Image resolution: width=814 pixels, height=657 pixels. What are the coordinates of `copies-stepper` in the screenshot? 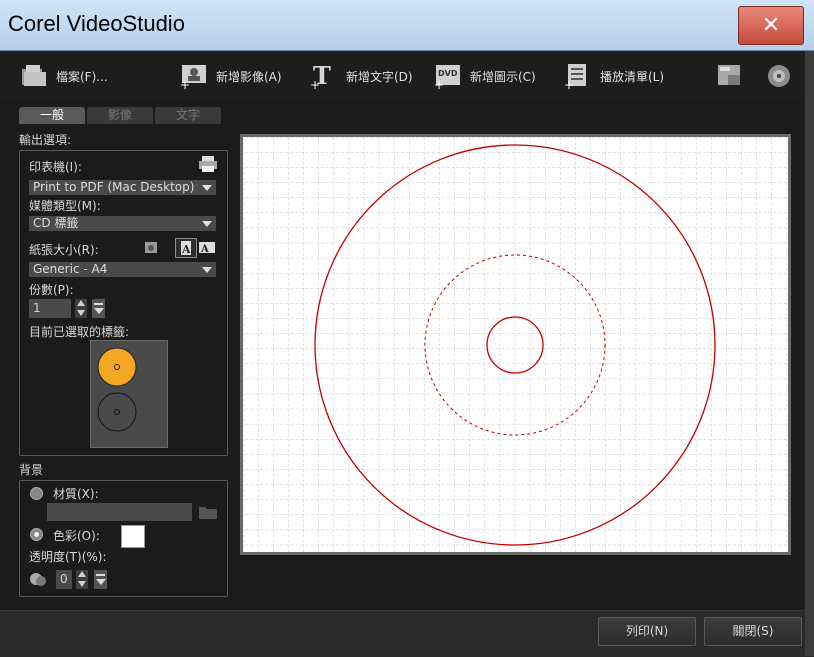 It's located at (81, 308).